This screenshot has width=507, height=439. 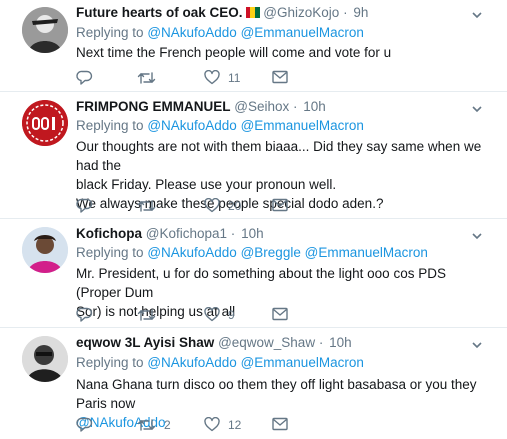 What do you see at coordinates (234, 77) in the screenshot?
I see `like-count: 11` at bounding box center [234, 77].